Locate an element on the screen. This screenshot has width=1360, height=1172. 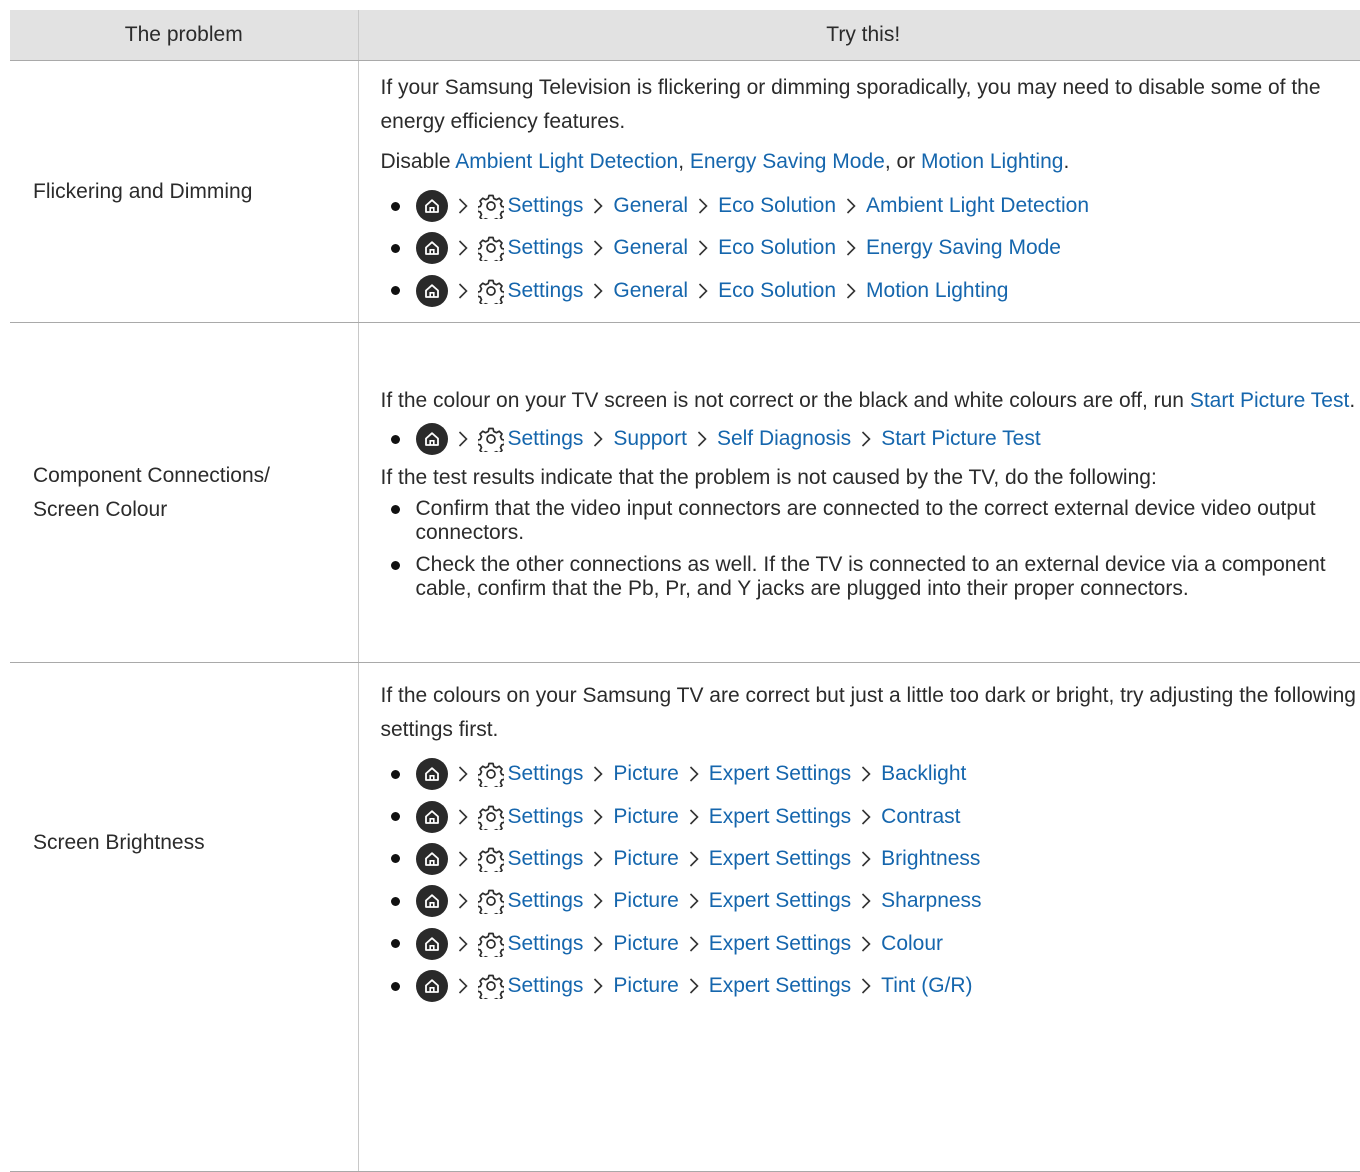
link-energy-saving-mode: Energy Saving Mode is located at coordinates (787, 161).